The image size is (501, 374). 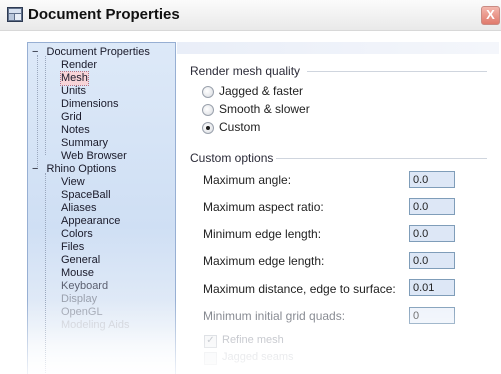 I want to click on tree-item-mouse: Mouse, so click(x=77, y=273).